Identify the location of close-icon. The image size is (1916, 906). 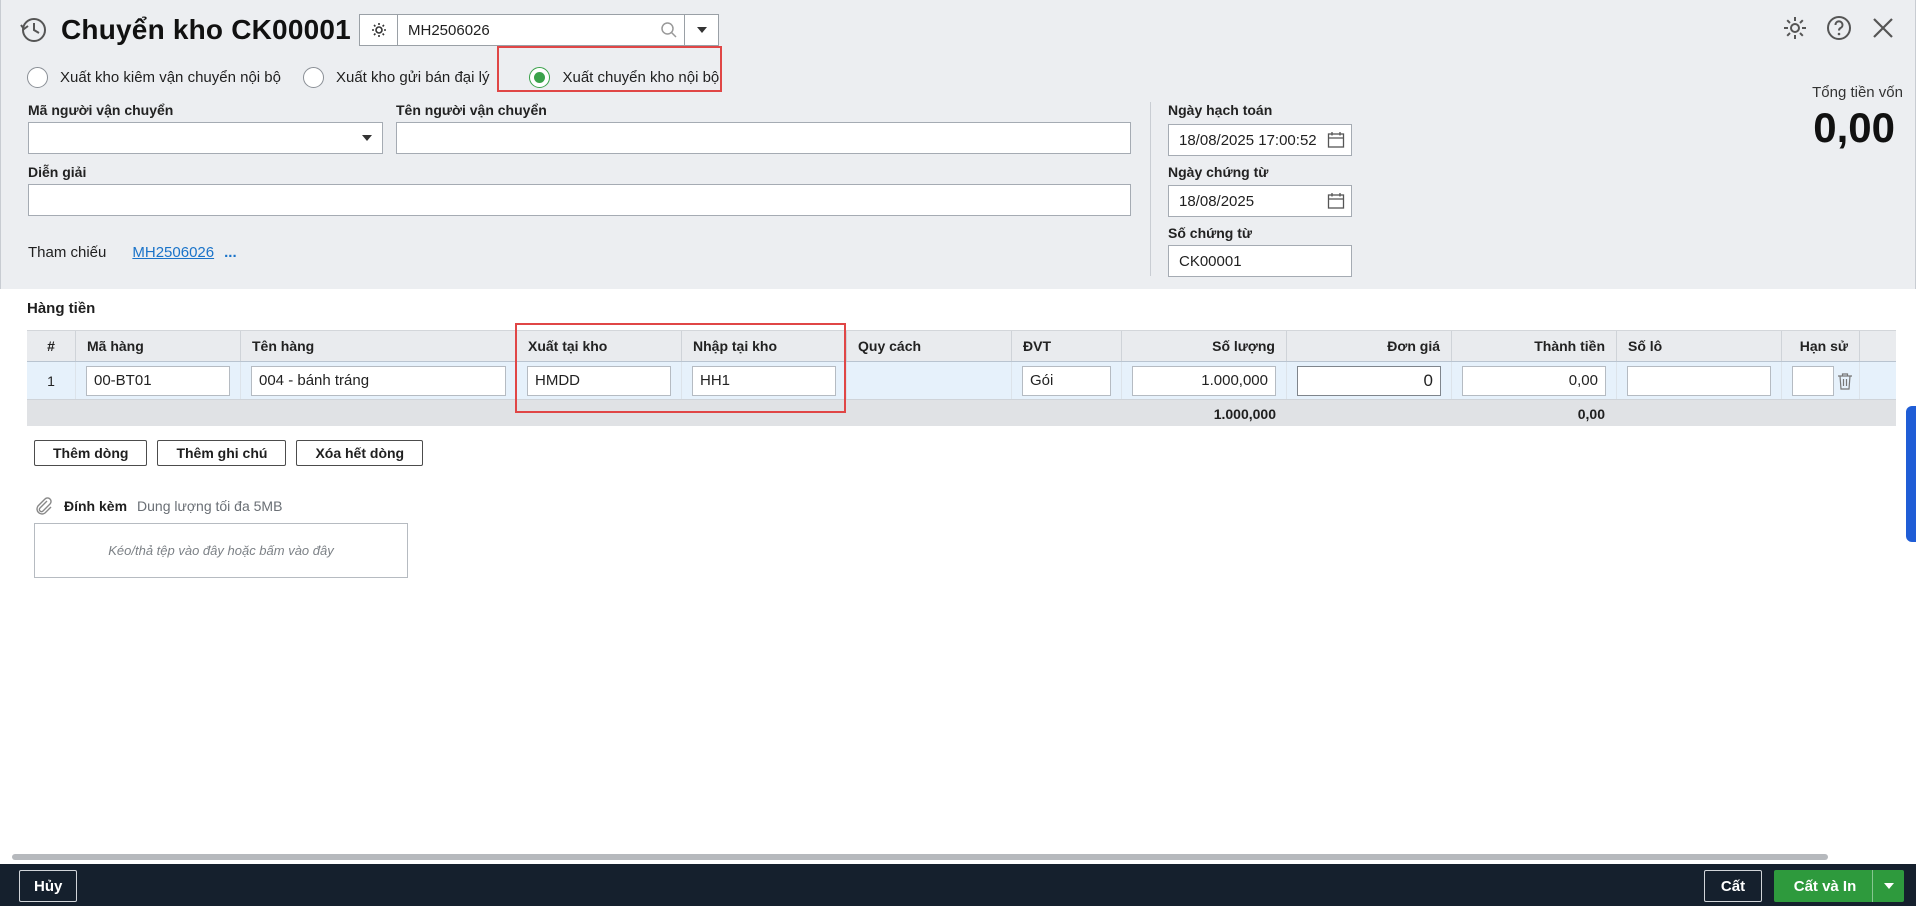
(1883, 28).